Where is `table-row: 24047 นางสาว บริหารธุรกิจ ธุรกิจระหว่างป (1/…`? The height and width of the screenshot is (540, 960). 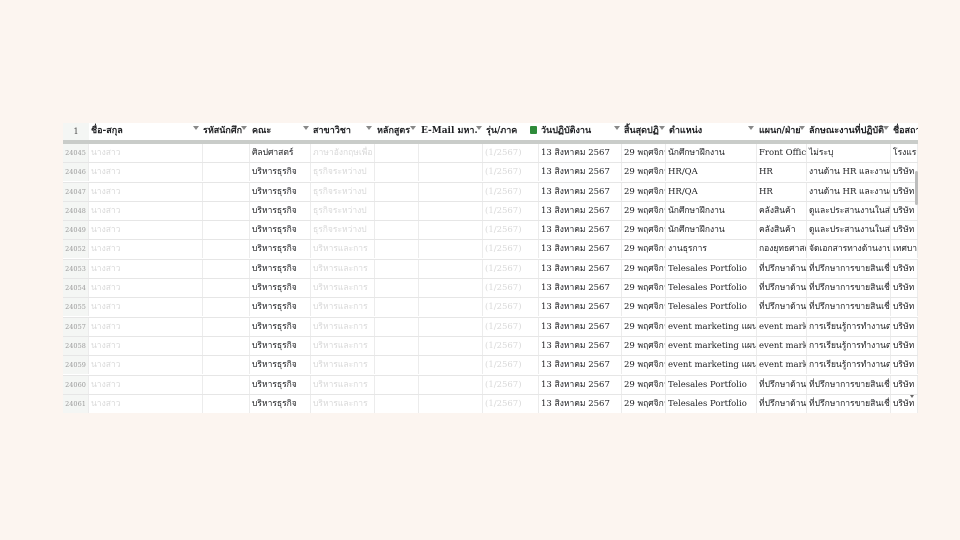 table-row: 24047 นางสาว บริหารธุรกิจ ธุรกิจระหว่างป (1/… is located at coordinates (490, 192).